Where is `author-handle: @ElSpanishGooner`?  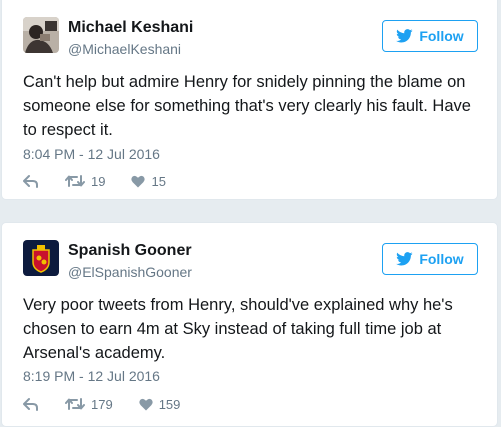 author-handle: @ElSpanishGooner is located at coordinates (130, 272).